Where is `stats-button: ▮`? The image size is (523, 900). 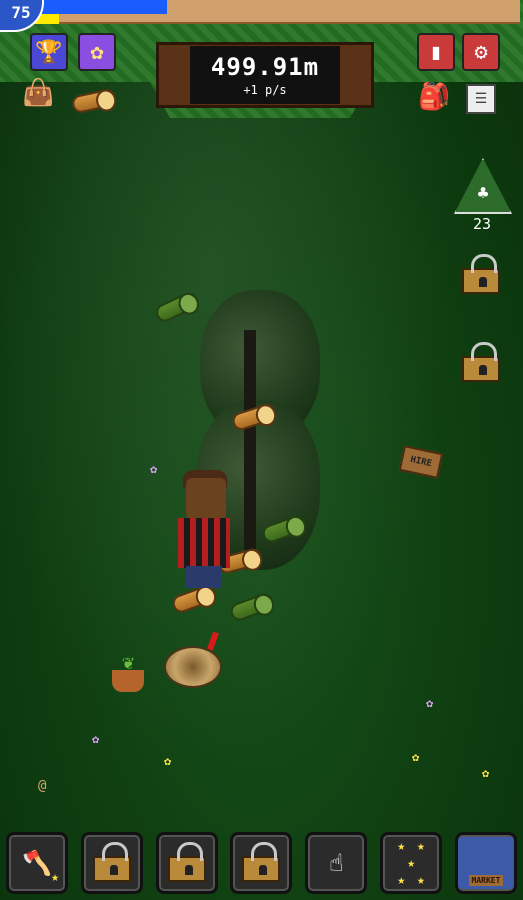 stats-button: ▮ is located at coordinates (436, 52).